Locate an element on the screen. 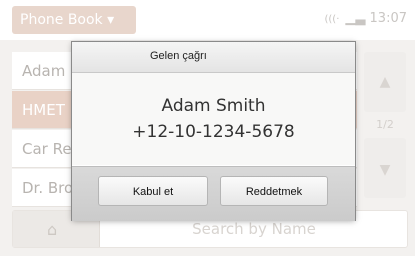 The image size is (415, 256). accept-call-button: Kabul et is located at coordinates (153, 191).